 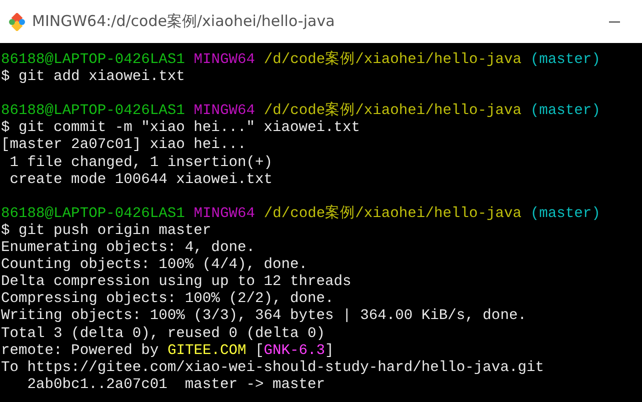 I want to click on output-text: [, so click(x=259, y=351).